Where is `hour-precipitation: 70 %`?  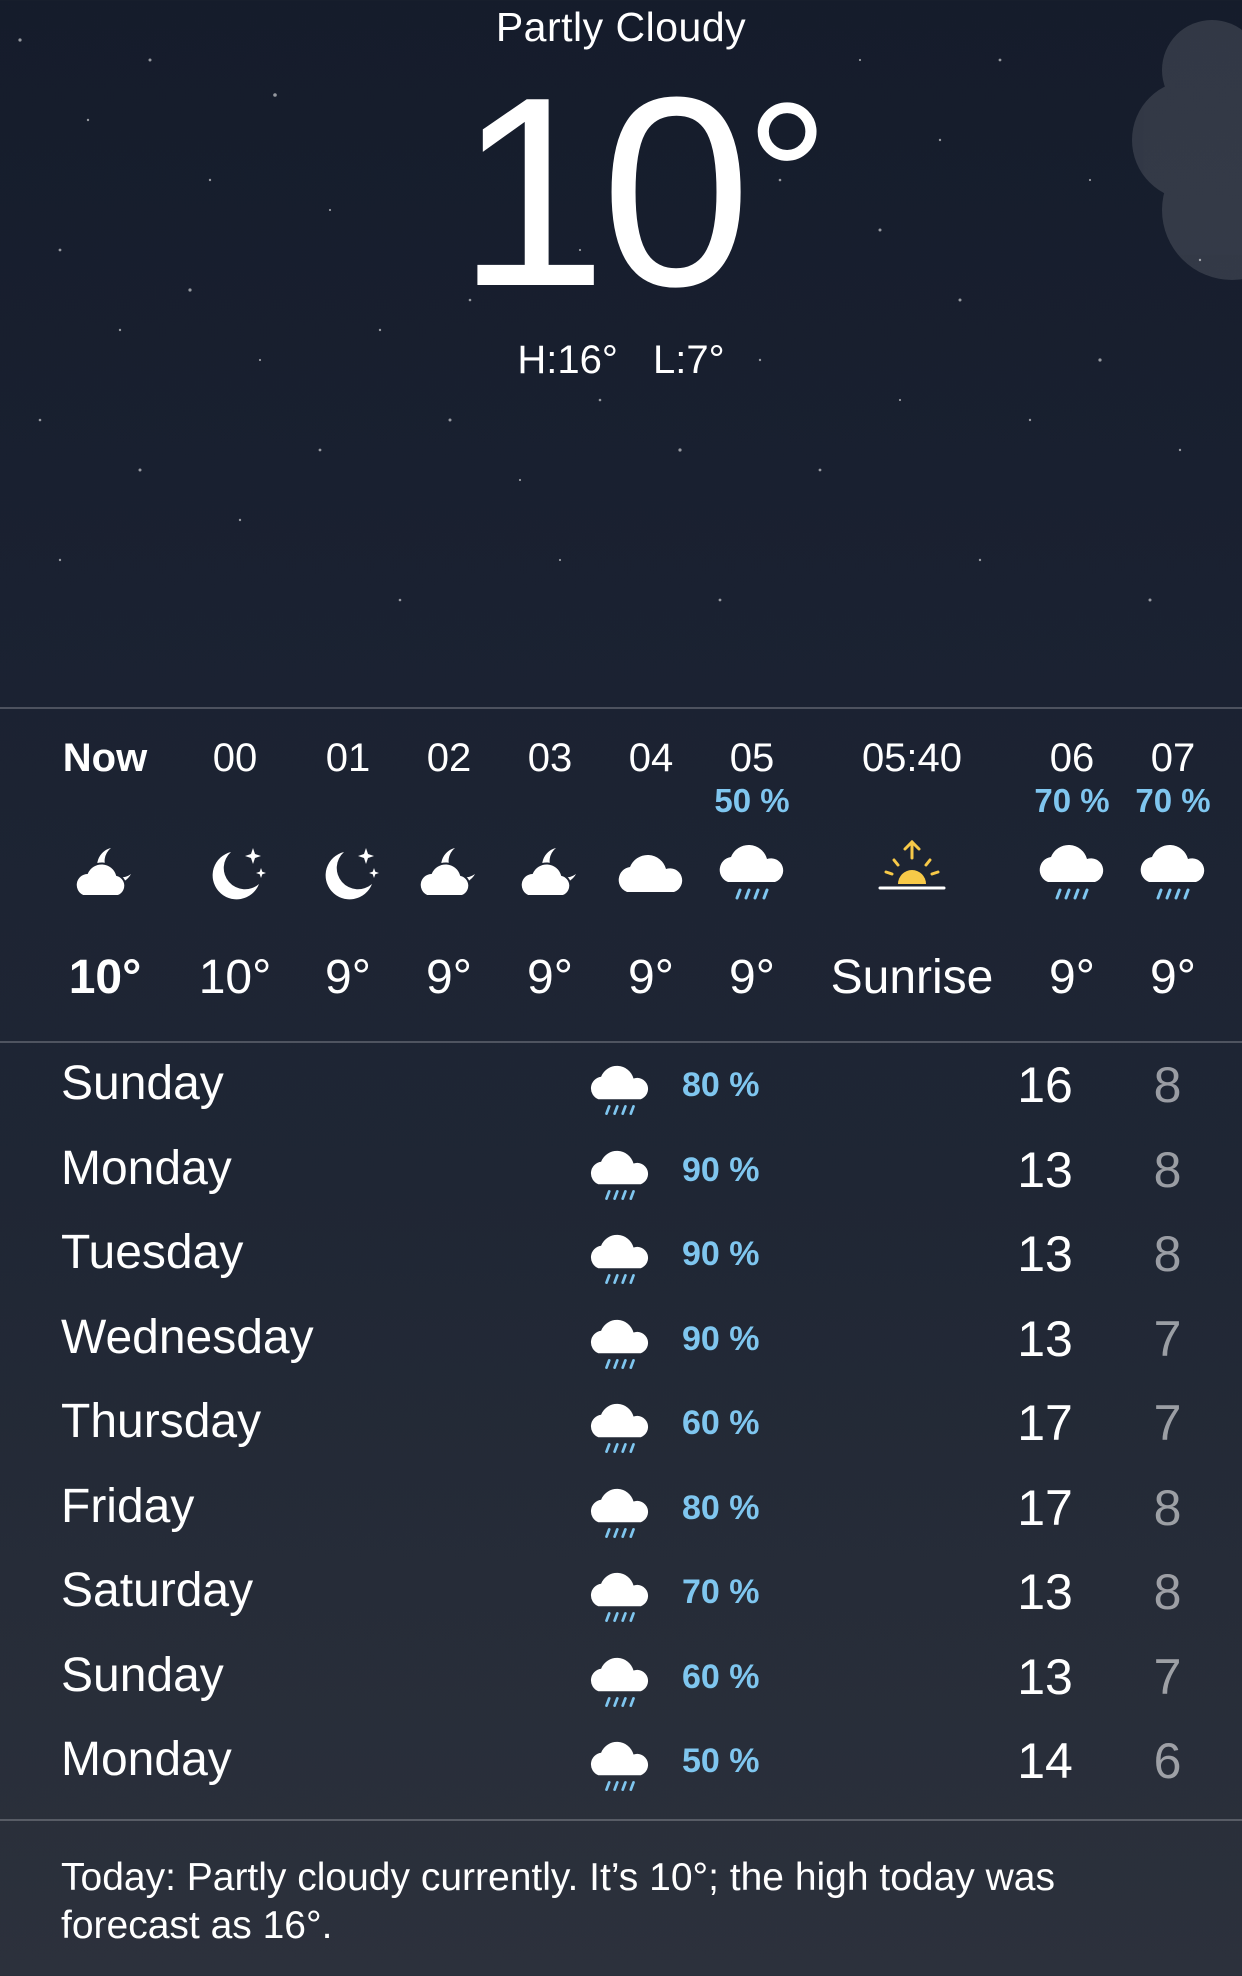 hour-precipitation: 70 % is located at coordinates (1173, 800).